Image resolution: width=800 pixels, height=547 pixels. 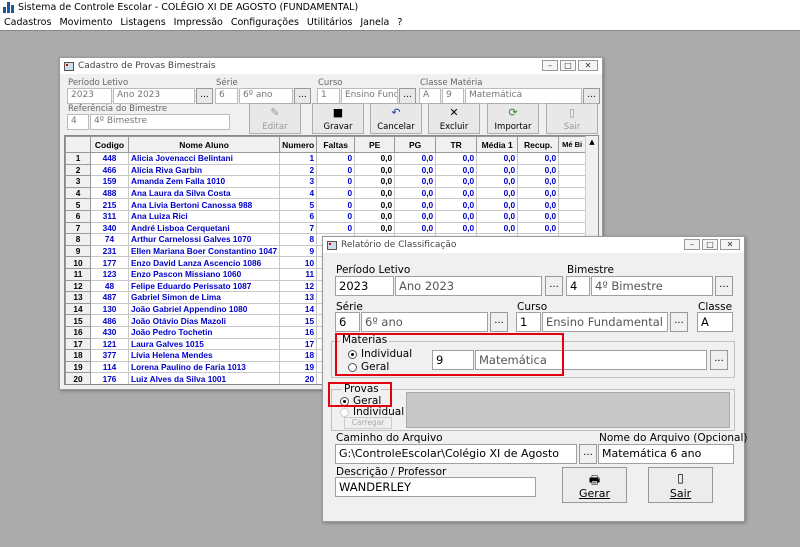 I want to click on table-cell: 14, so click(x=298, y=309).